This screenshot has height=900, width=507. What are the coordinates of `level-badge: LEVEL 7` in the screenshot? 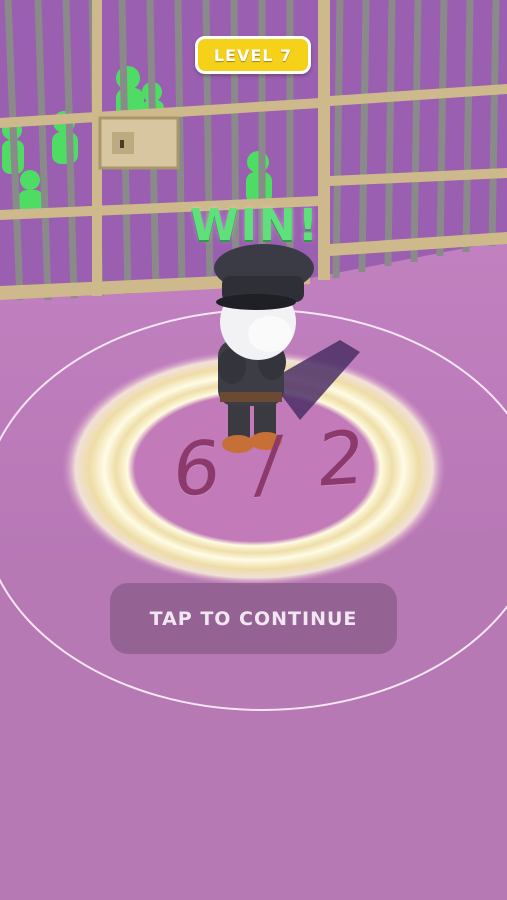 It's located at (253, 55).